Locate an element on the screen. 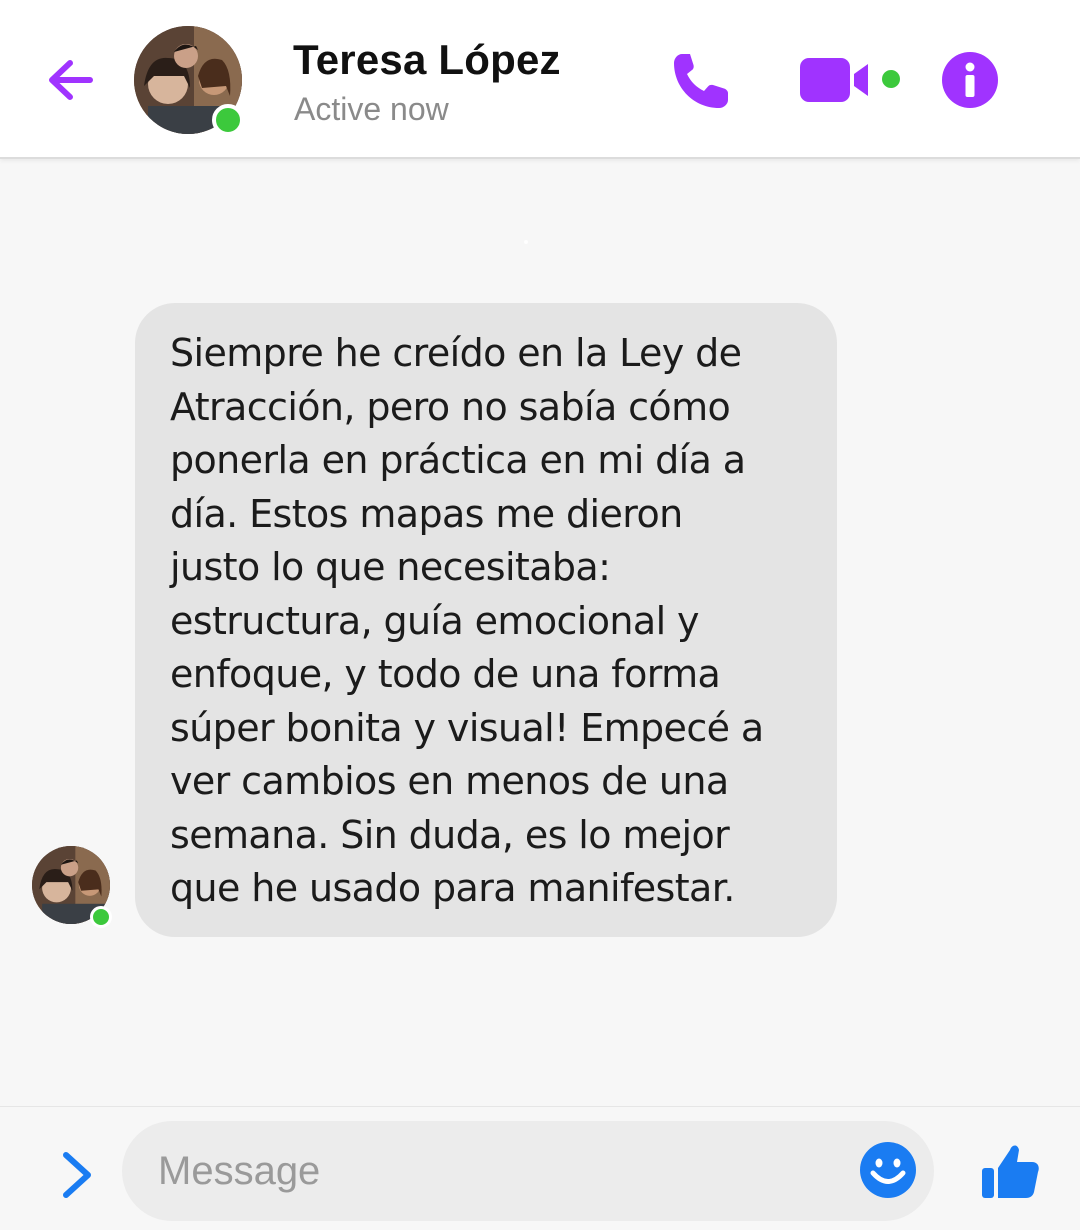 This screenshot has height=1230, width=1080. voice-call-button is located at coordinates (701, 81).